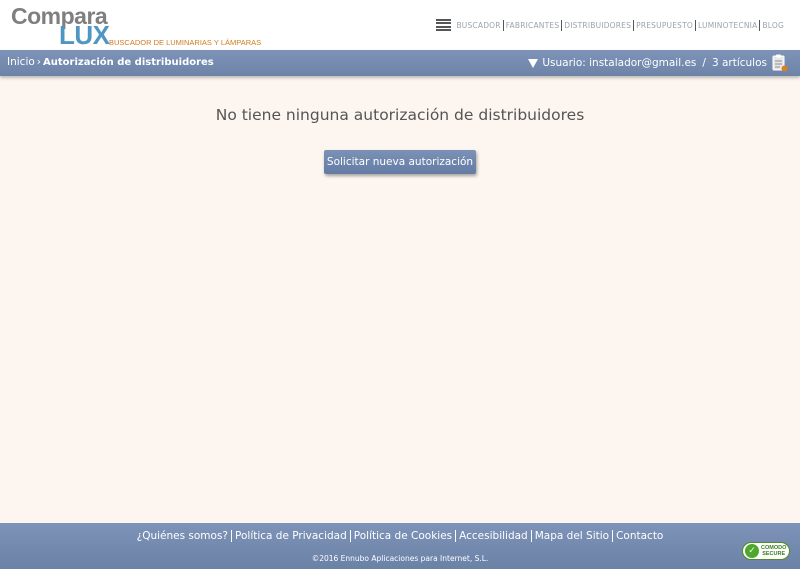  Describe the element at coordinates (400, 162) in the screenshot. I see `request-authorization-button: Solicitar nueva autorización` at that location.